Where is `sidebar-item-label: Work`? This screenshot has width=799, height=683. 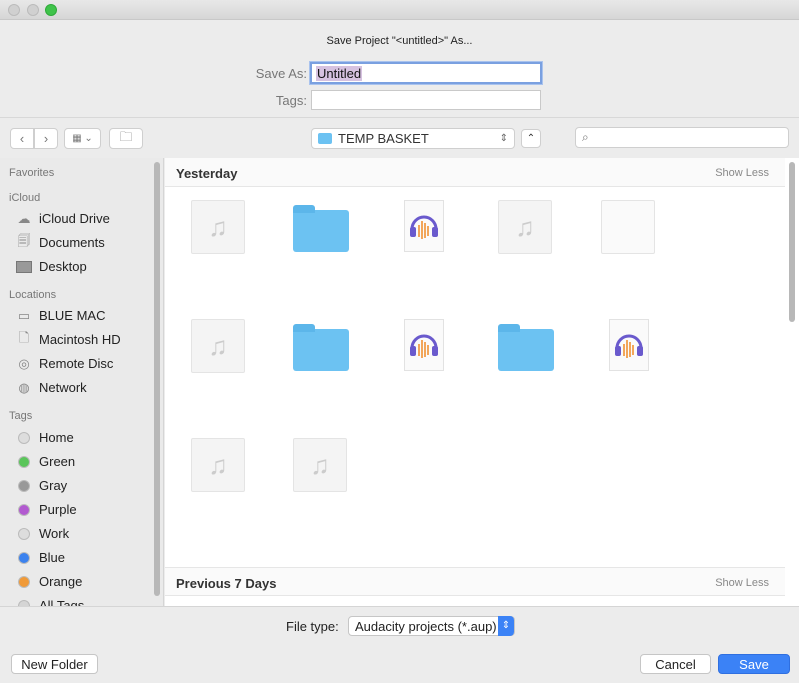 sidebar-item-label: Work is located at coordinates (54, 533).